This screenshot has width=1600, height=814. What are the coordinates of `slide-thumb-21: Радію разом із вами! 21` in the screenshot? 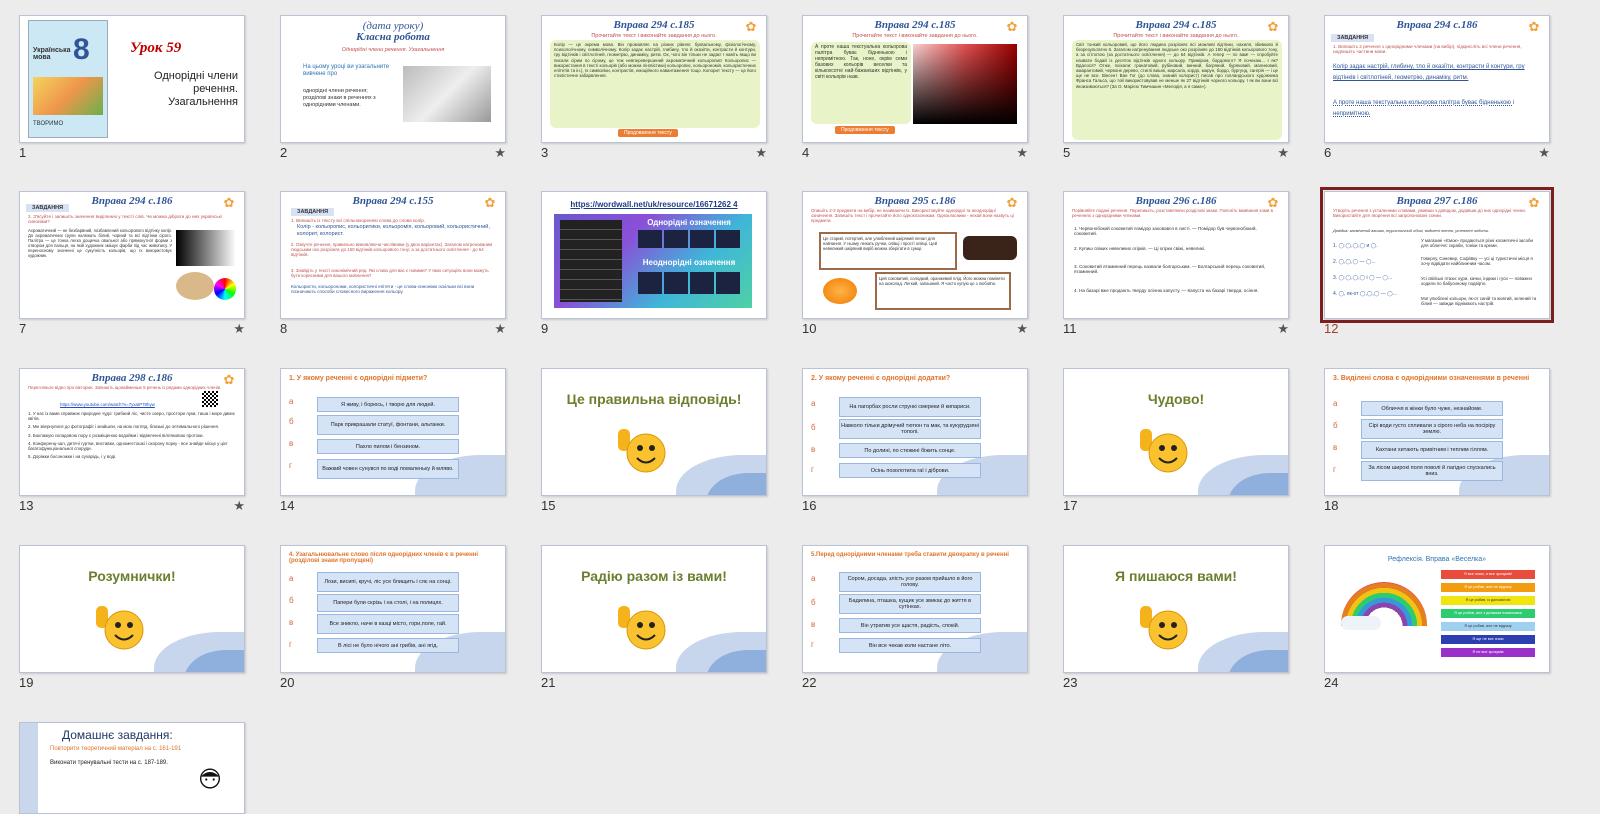 It's located at (654, 620).